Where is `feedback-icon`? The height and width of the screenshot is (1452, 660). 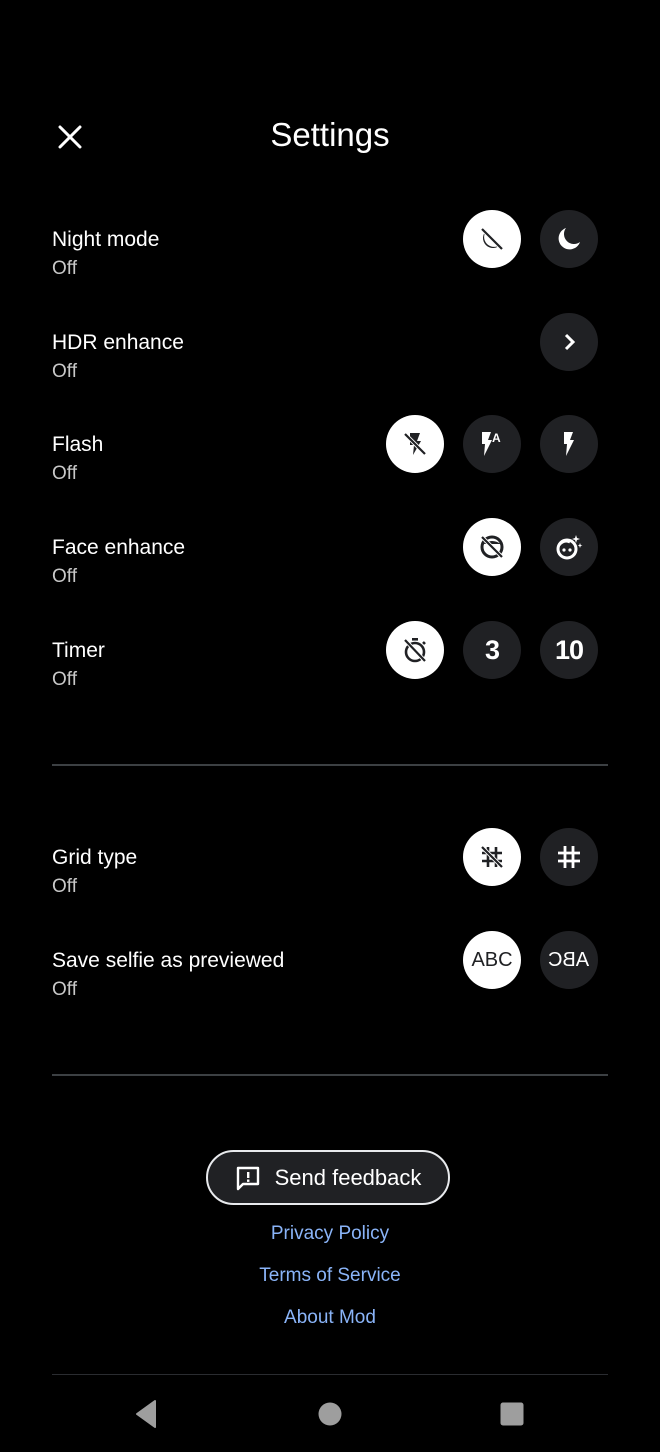
feedback-icon is located at coordinates (247, 1178).